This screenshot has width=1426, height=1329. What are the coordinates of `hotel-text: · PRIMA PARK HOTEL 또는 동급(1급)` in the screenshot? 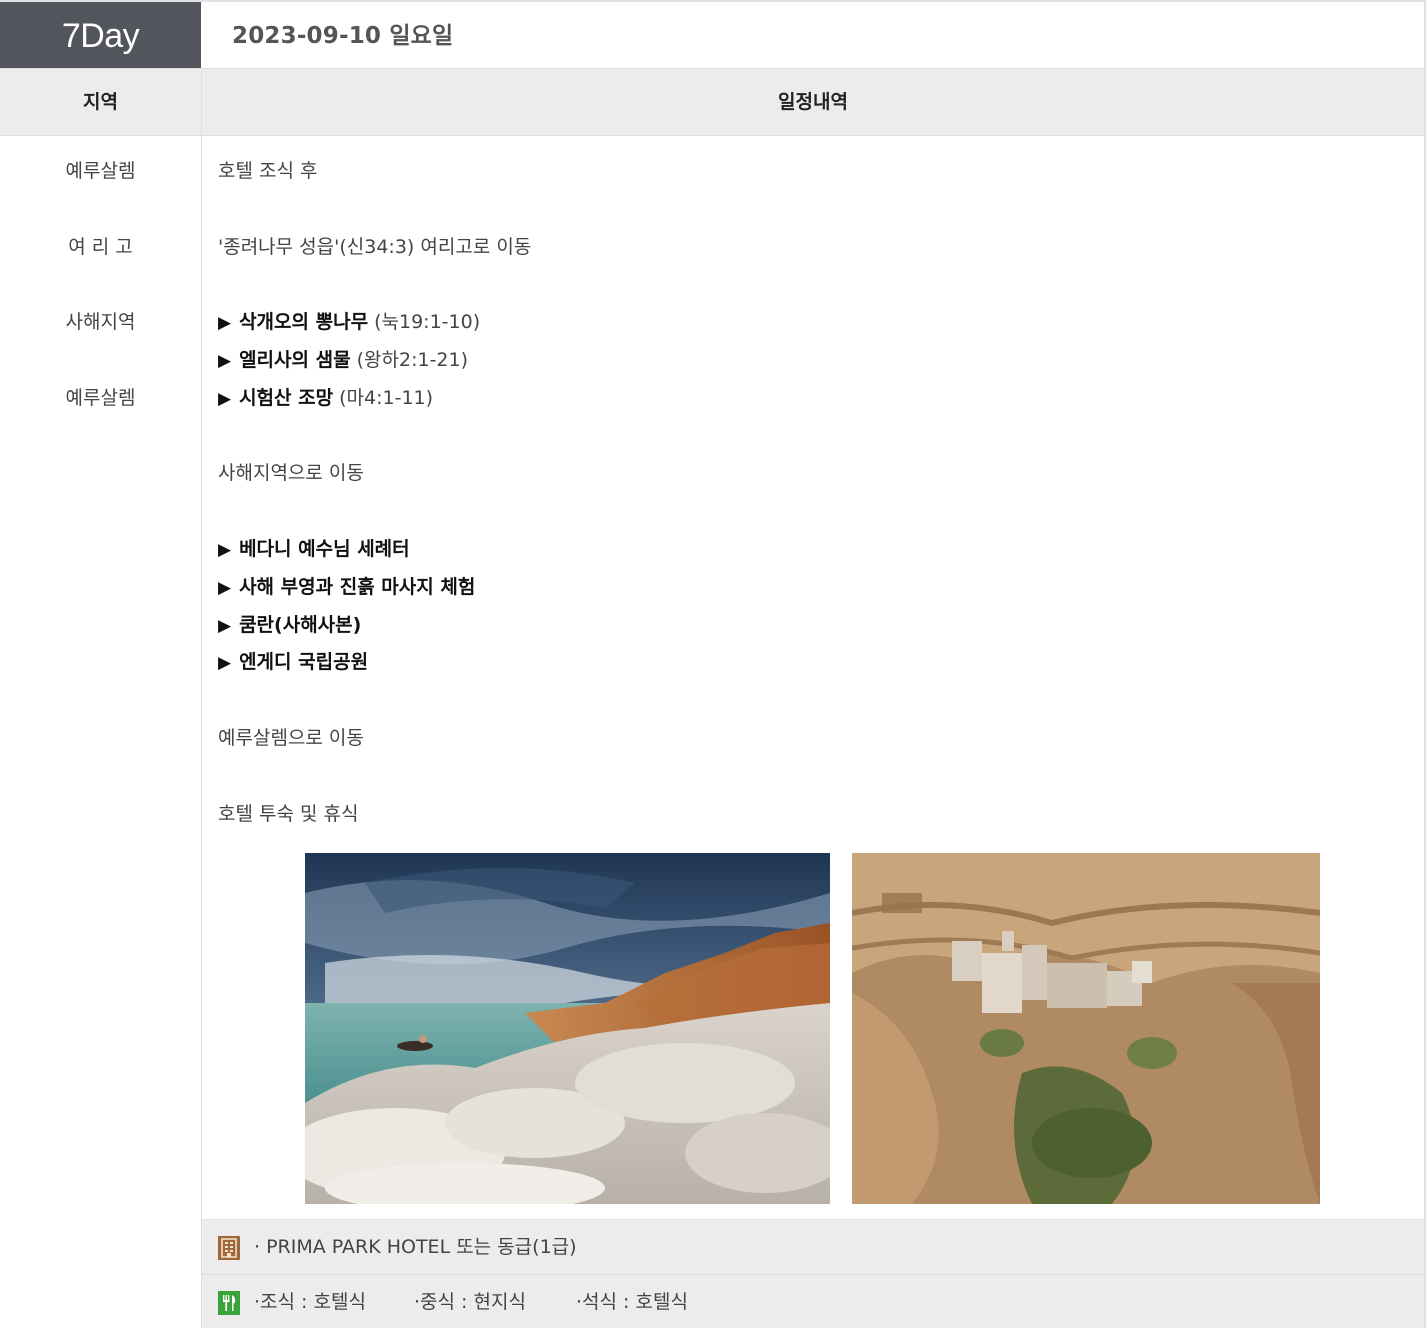 It's located at (415, 1247).